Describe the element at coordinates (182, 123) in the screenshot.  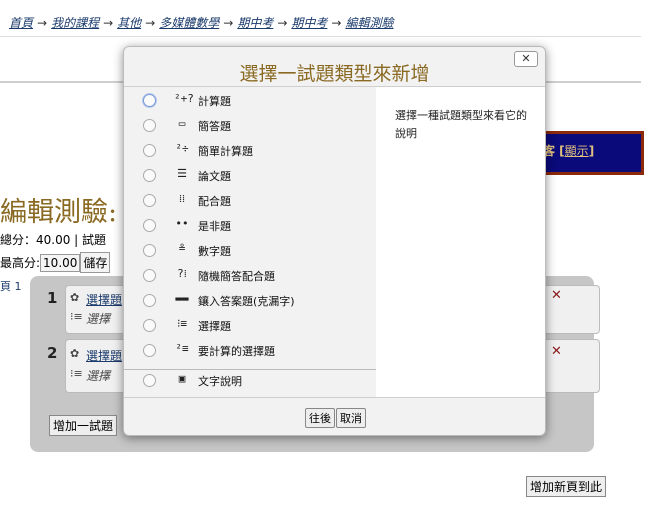
I see `shortanswer-icon: ▭` at that location.